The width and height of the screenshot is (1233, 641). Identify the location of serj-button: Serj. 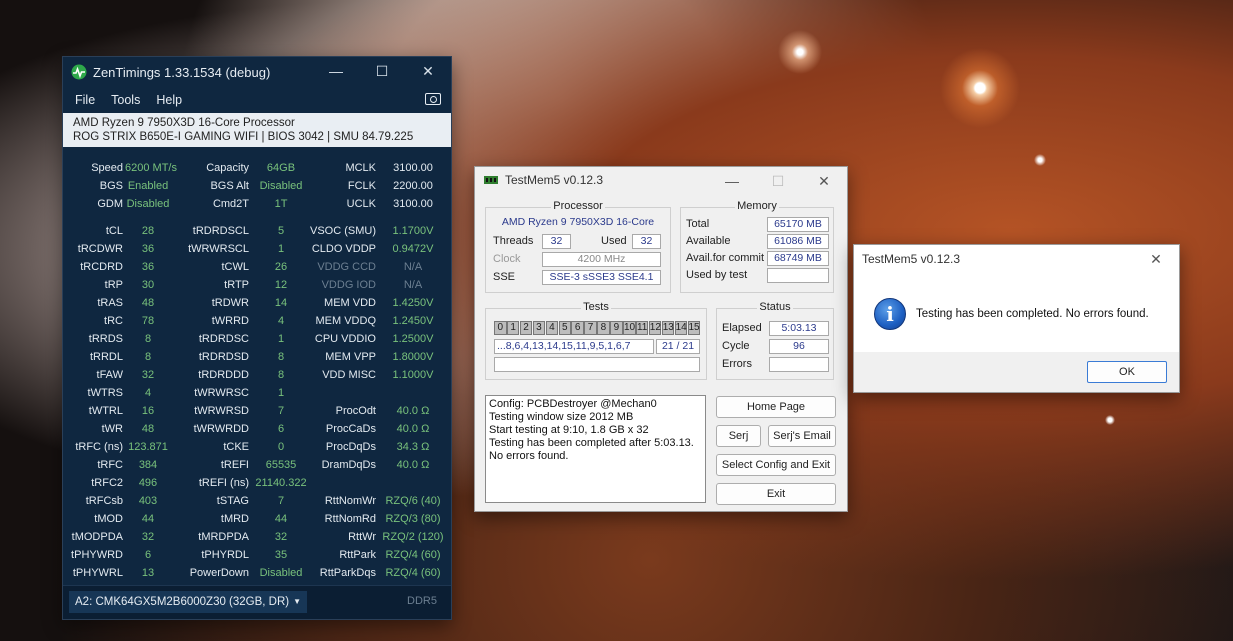
(738, 436).